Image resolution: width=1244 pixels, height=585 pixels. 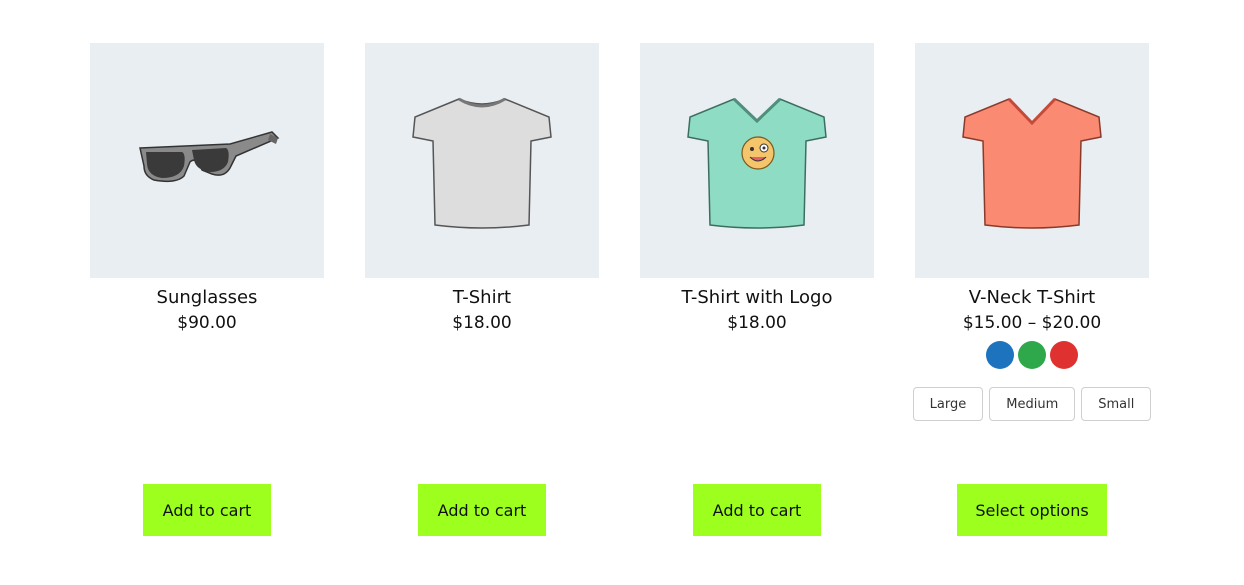 What do you see at coordinates (1064, 355) in the screenshot?
I see `color-swatch-red` at bounding box center [1064, 355].